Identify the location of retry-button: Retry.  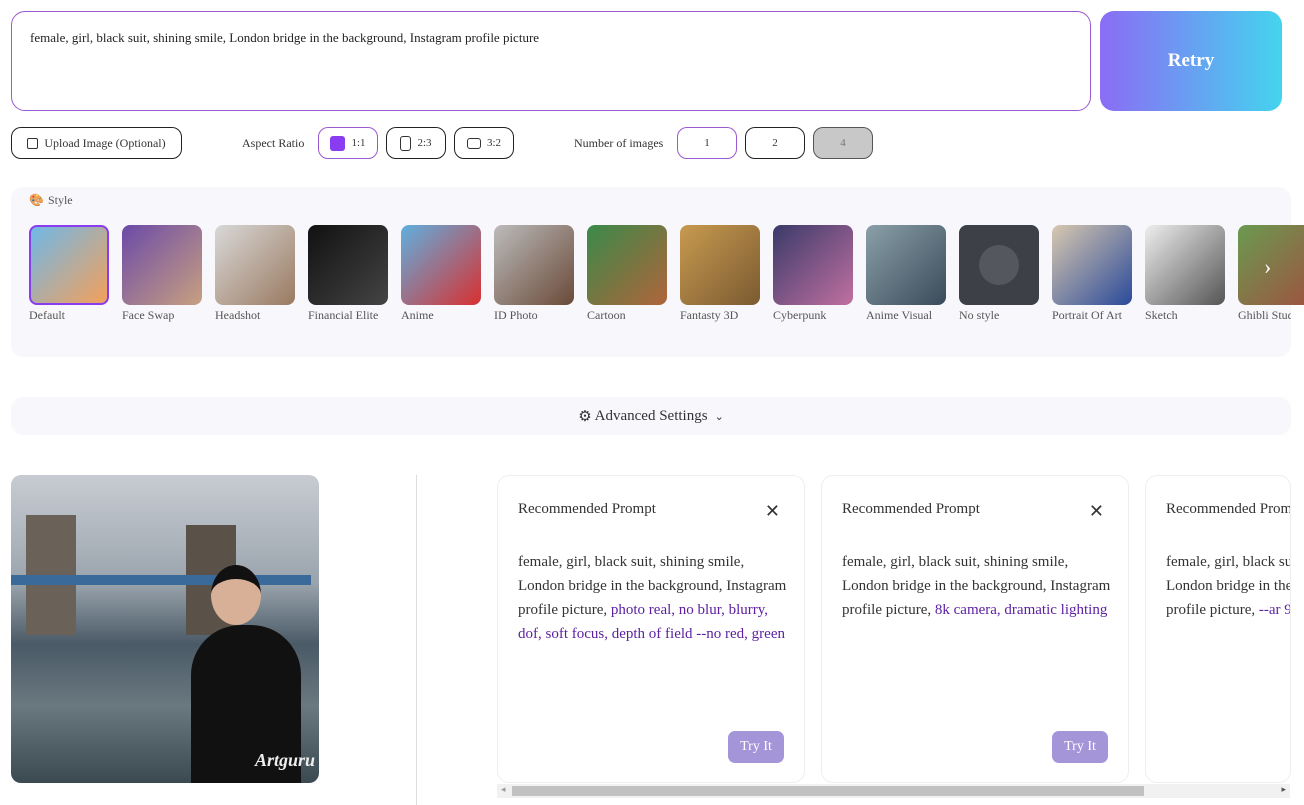
(1191, 61).